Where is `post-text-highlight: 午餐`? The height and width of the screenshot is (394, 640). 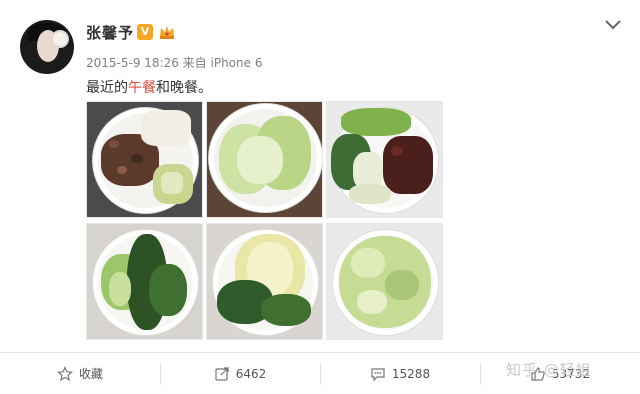
post-text-highlight: 午餐 is located at coordinates (142, 88).